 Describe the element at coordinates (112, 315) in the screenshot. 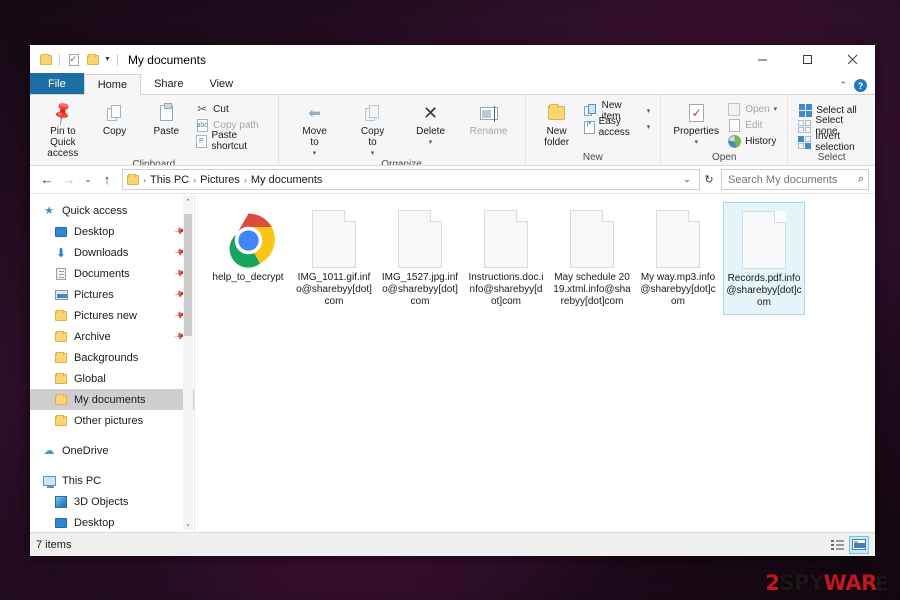

I see `sidebar-item-pictures-new: Pictures new 📌` at that location.